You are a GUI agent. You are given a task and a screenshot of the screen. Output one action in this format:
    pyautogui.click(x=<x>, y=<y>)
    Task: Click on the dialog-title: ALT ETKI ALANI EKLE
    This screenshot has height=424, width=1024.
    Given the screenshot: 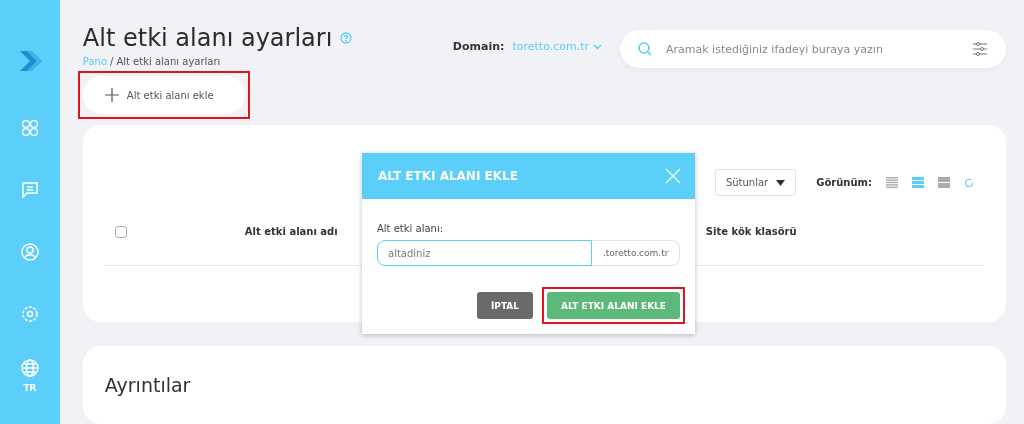 What is the action you would take?
    pyautogui.click(x=448, y=176)
    